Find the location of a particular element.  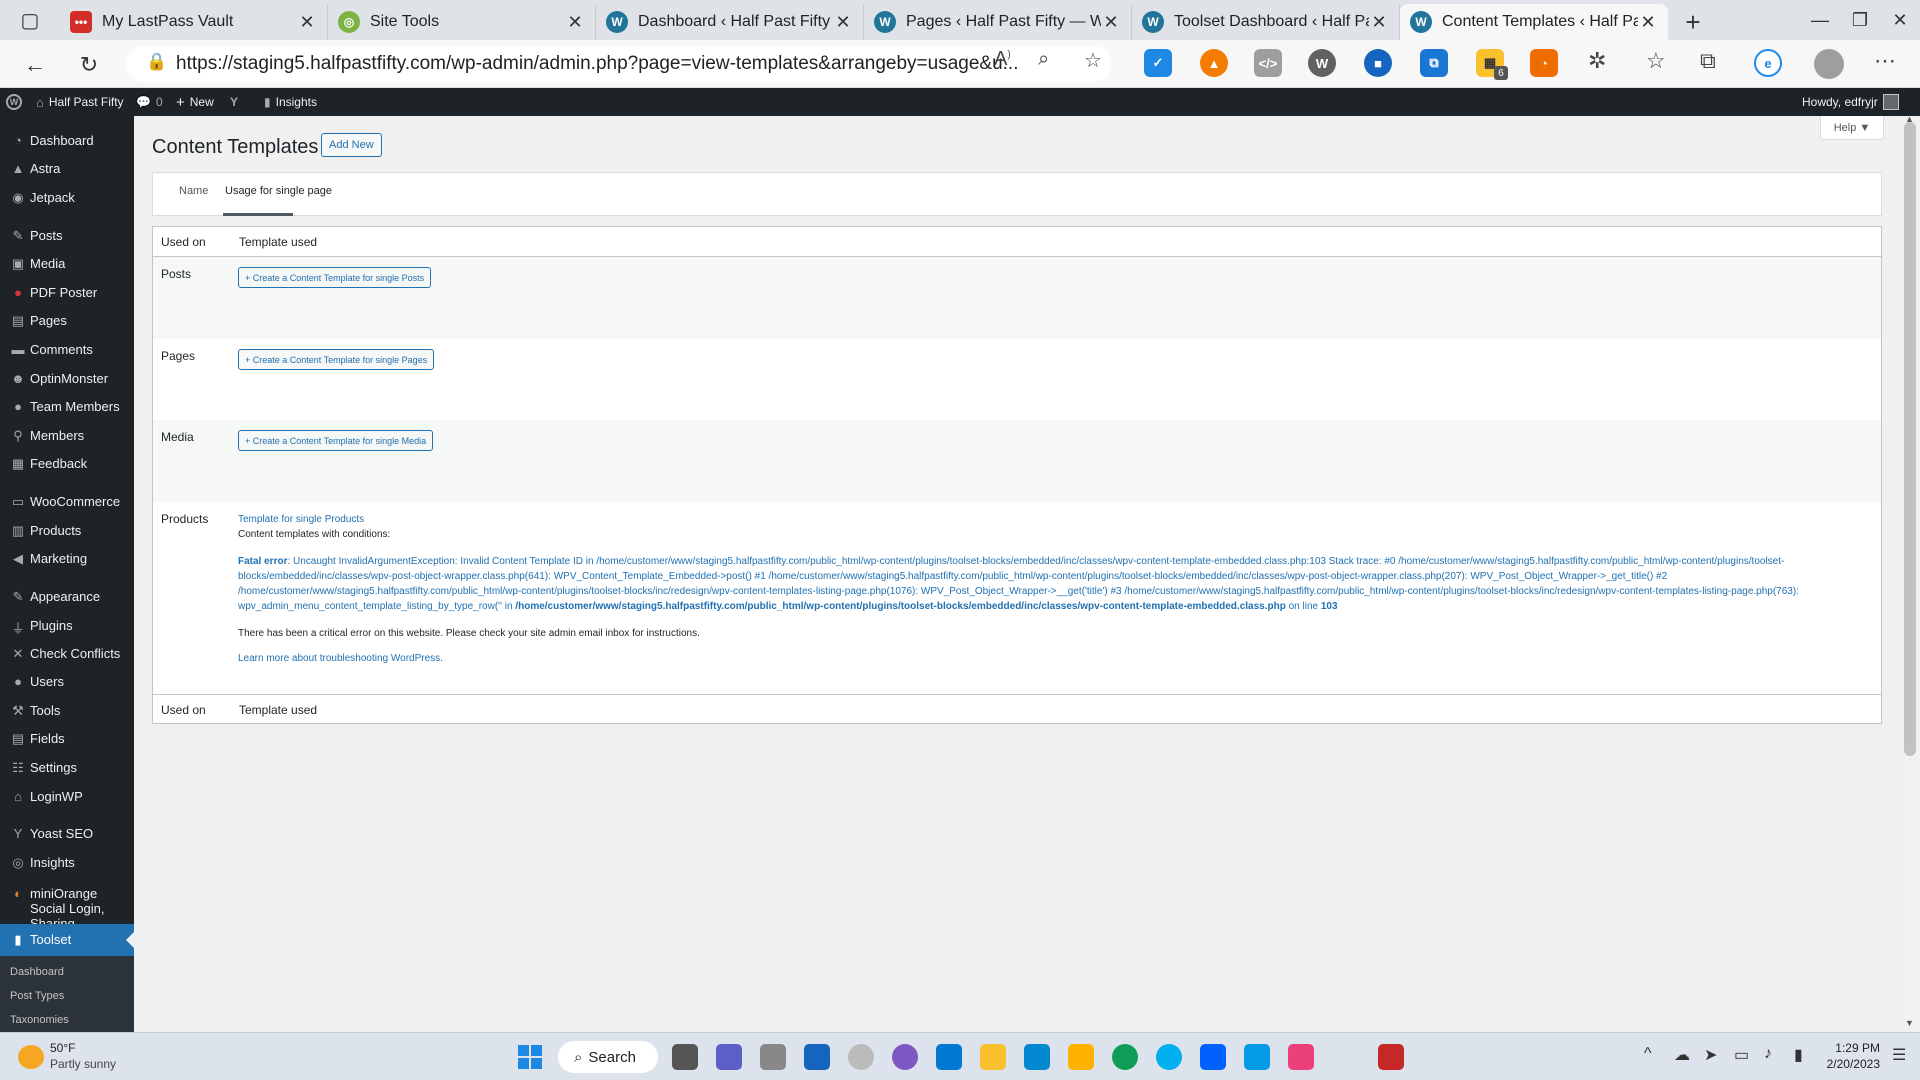

sidebar-item-feedback: ▦ Feedback is located at coordinates (67, 464).